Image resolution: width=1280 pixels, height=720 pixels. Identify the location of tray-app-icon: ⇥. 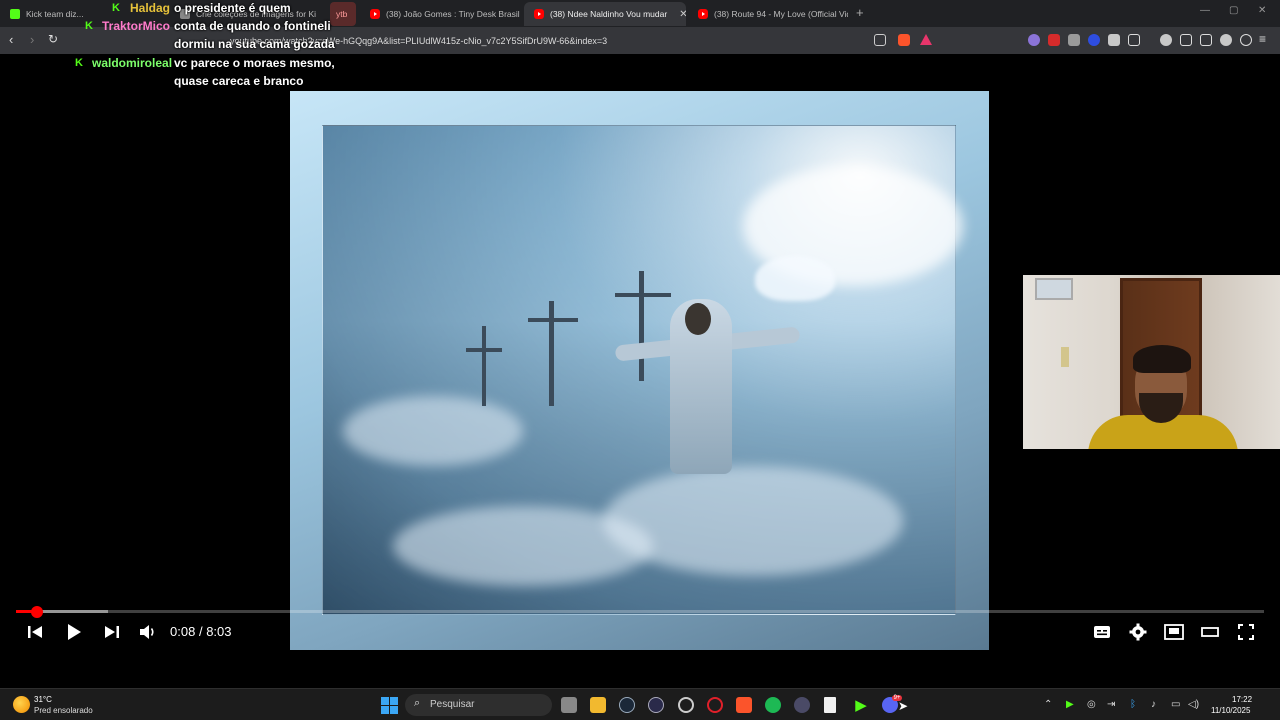
(1111, 704).